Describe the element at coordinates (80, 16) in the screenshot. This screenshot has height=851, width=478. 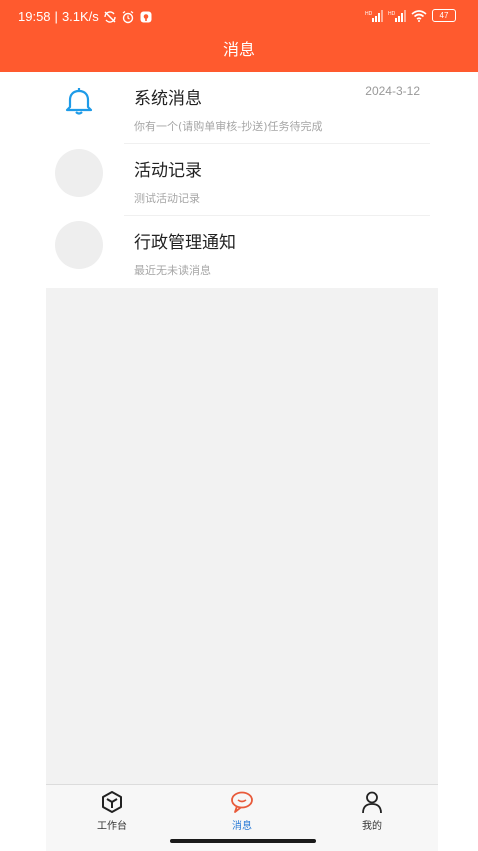
I see `network-speed: 3.1K/s` at that location.